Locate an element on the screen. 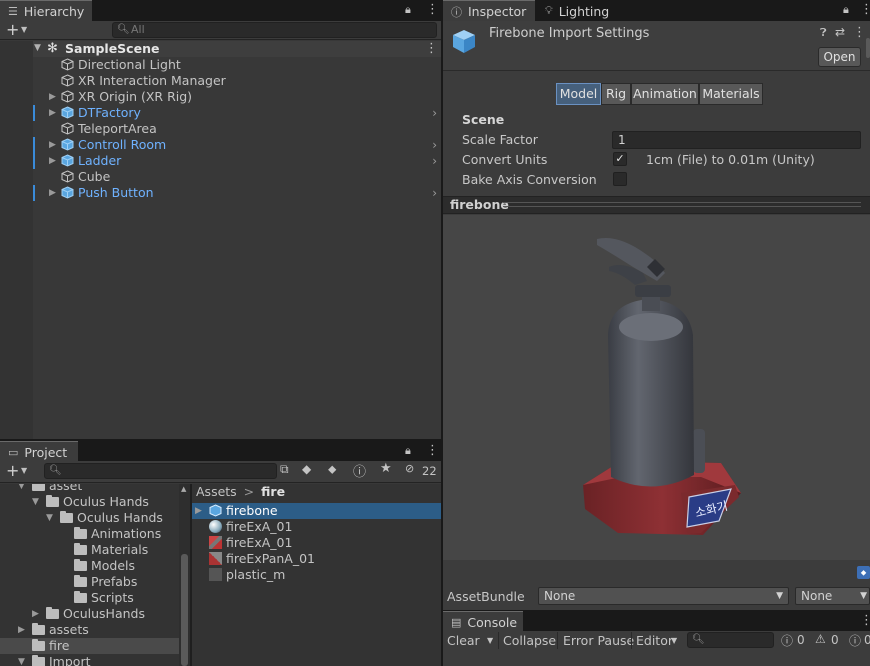  project-tree-item: fire is located at coordinates (89, 646).